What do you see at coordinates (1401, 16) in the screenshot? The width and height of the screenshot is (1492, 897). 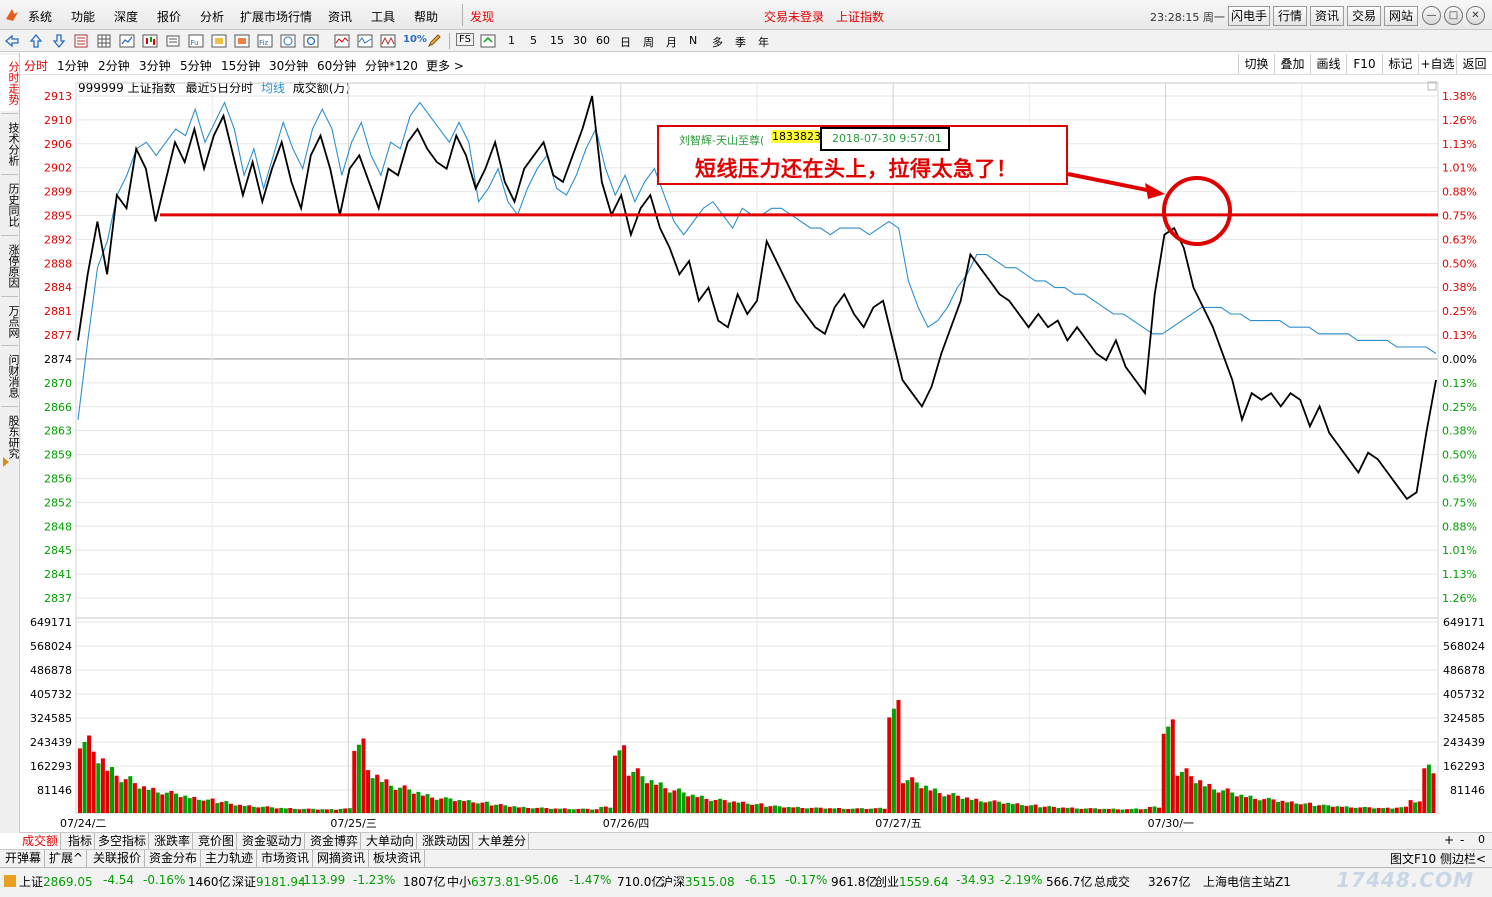 I see `website-button: 网站` at bounding box center [1401, 16].